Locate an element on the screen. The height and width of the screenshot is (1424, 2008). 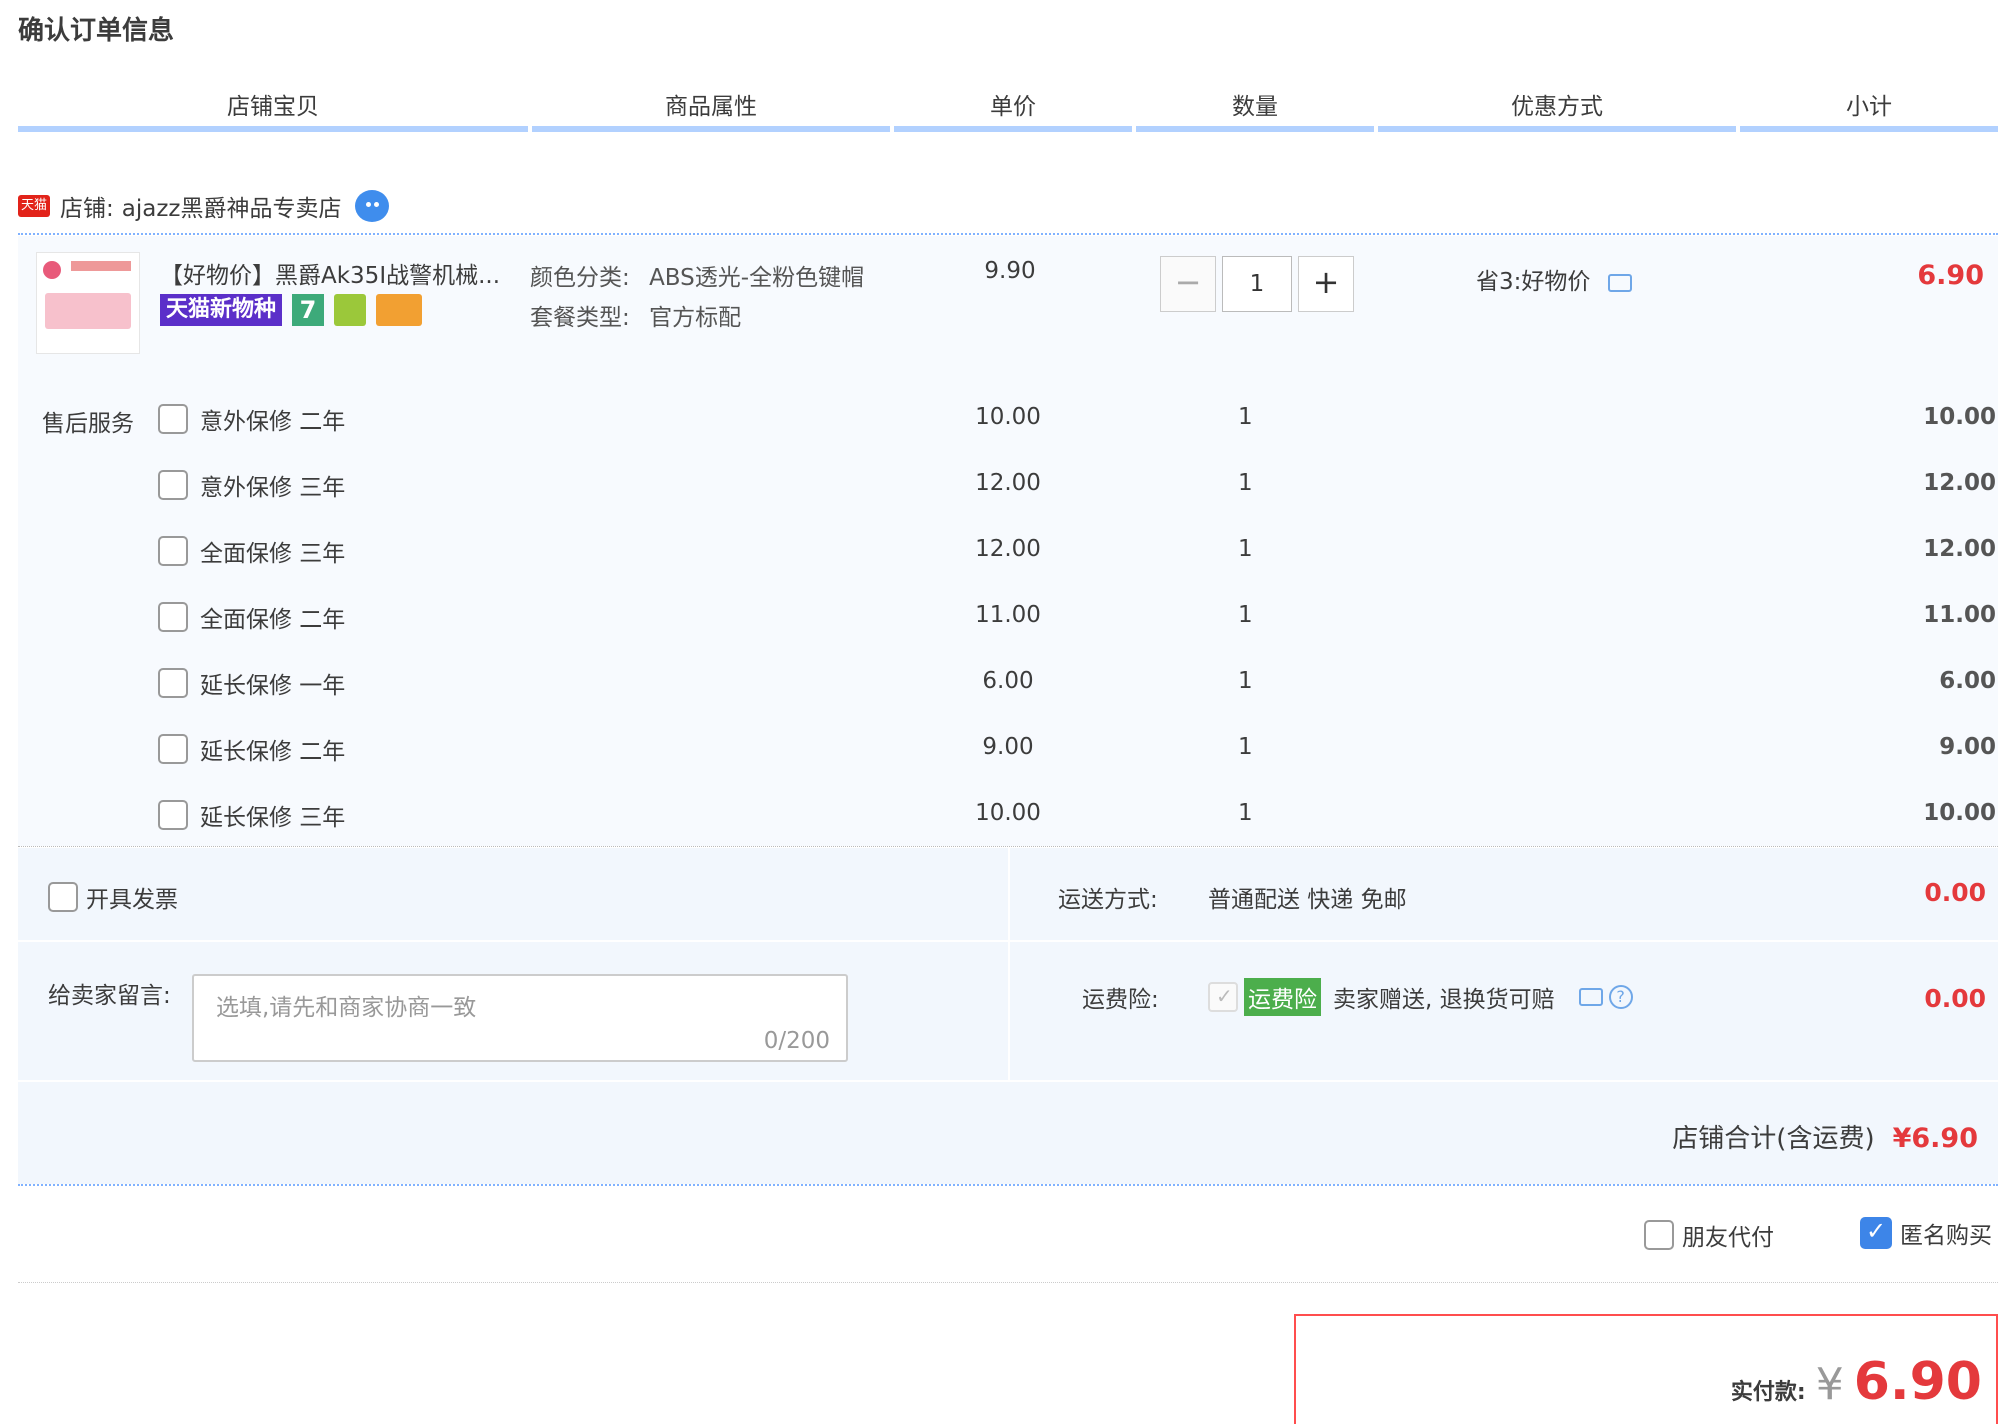
credit-card-icon is located at coordinates (399, 310).